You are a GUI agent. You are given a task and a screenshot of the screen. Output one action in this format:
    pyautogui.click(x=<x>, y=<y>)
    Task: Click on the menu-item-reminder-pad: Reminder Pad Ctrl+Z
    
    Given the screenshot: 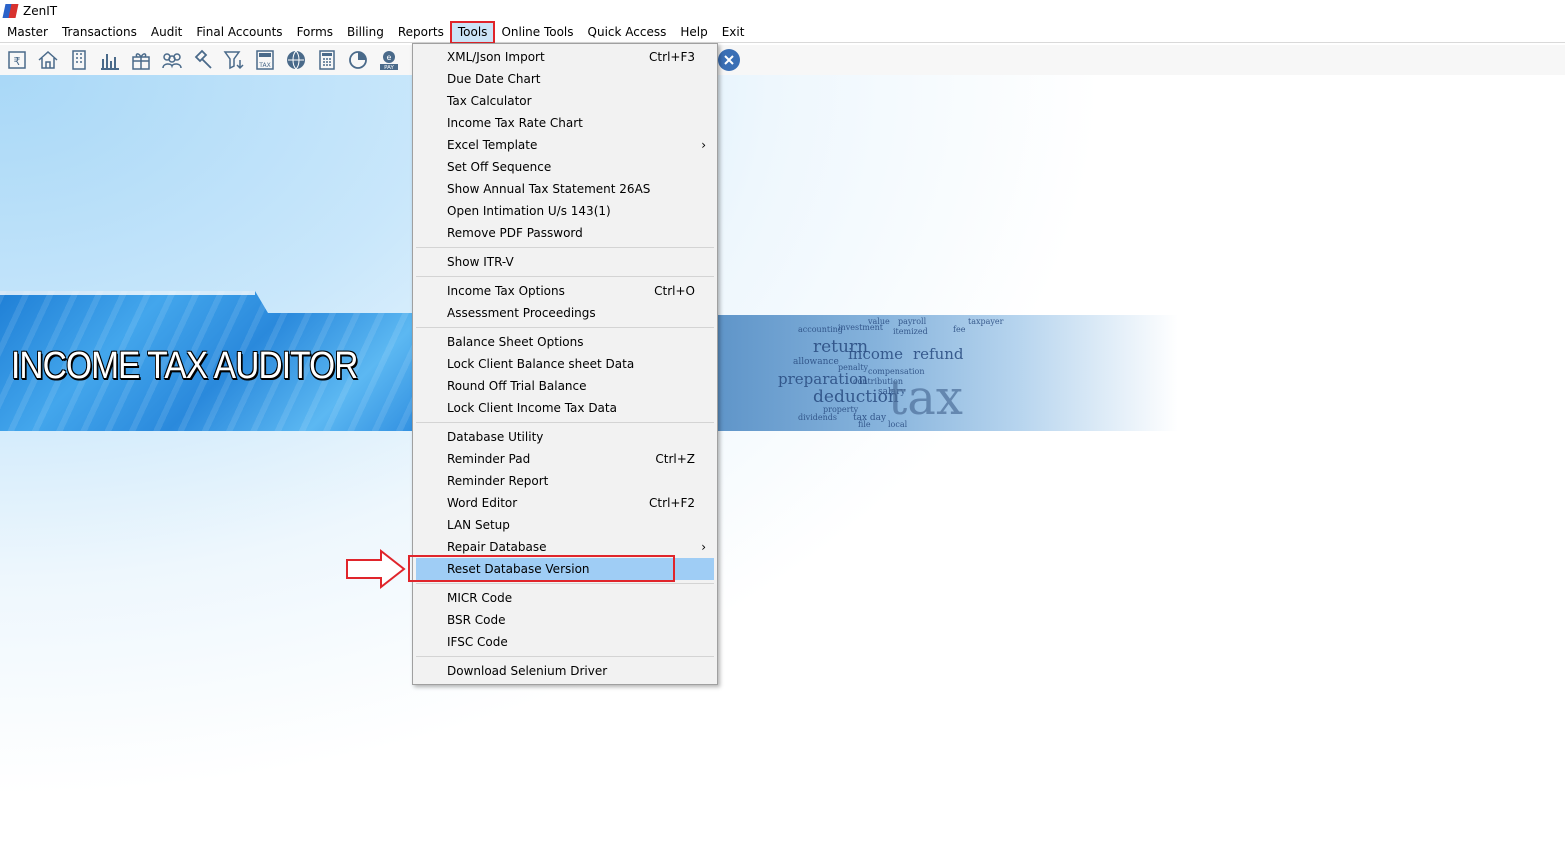 What is the action you would take?
    pyautogui.click(x=565, y=459)
    